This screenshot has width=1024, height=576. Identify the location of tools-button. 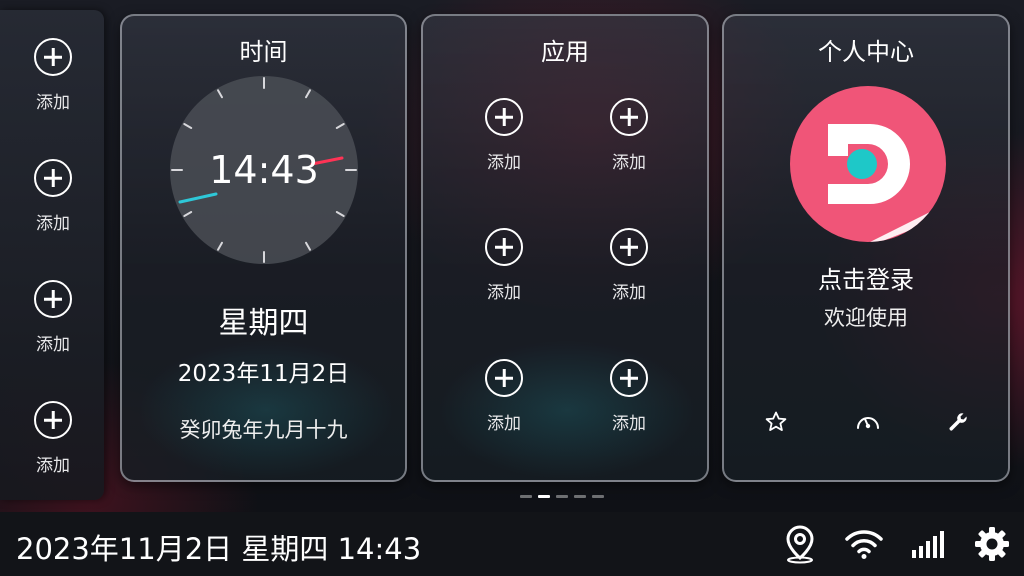
(958, 422).